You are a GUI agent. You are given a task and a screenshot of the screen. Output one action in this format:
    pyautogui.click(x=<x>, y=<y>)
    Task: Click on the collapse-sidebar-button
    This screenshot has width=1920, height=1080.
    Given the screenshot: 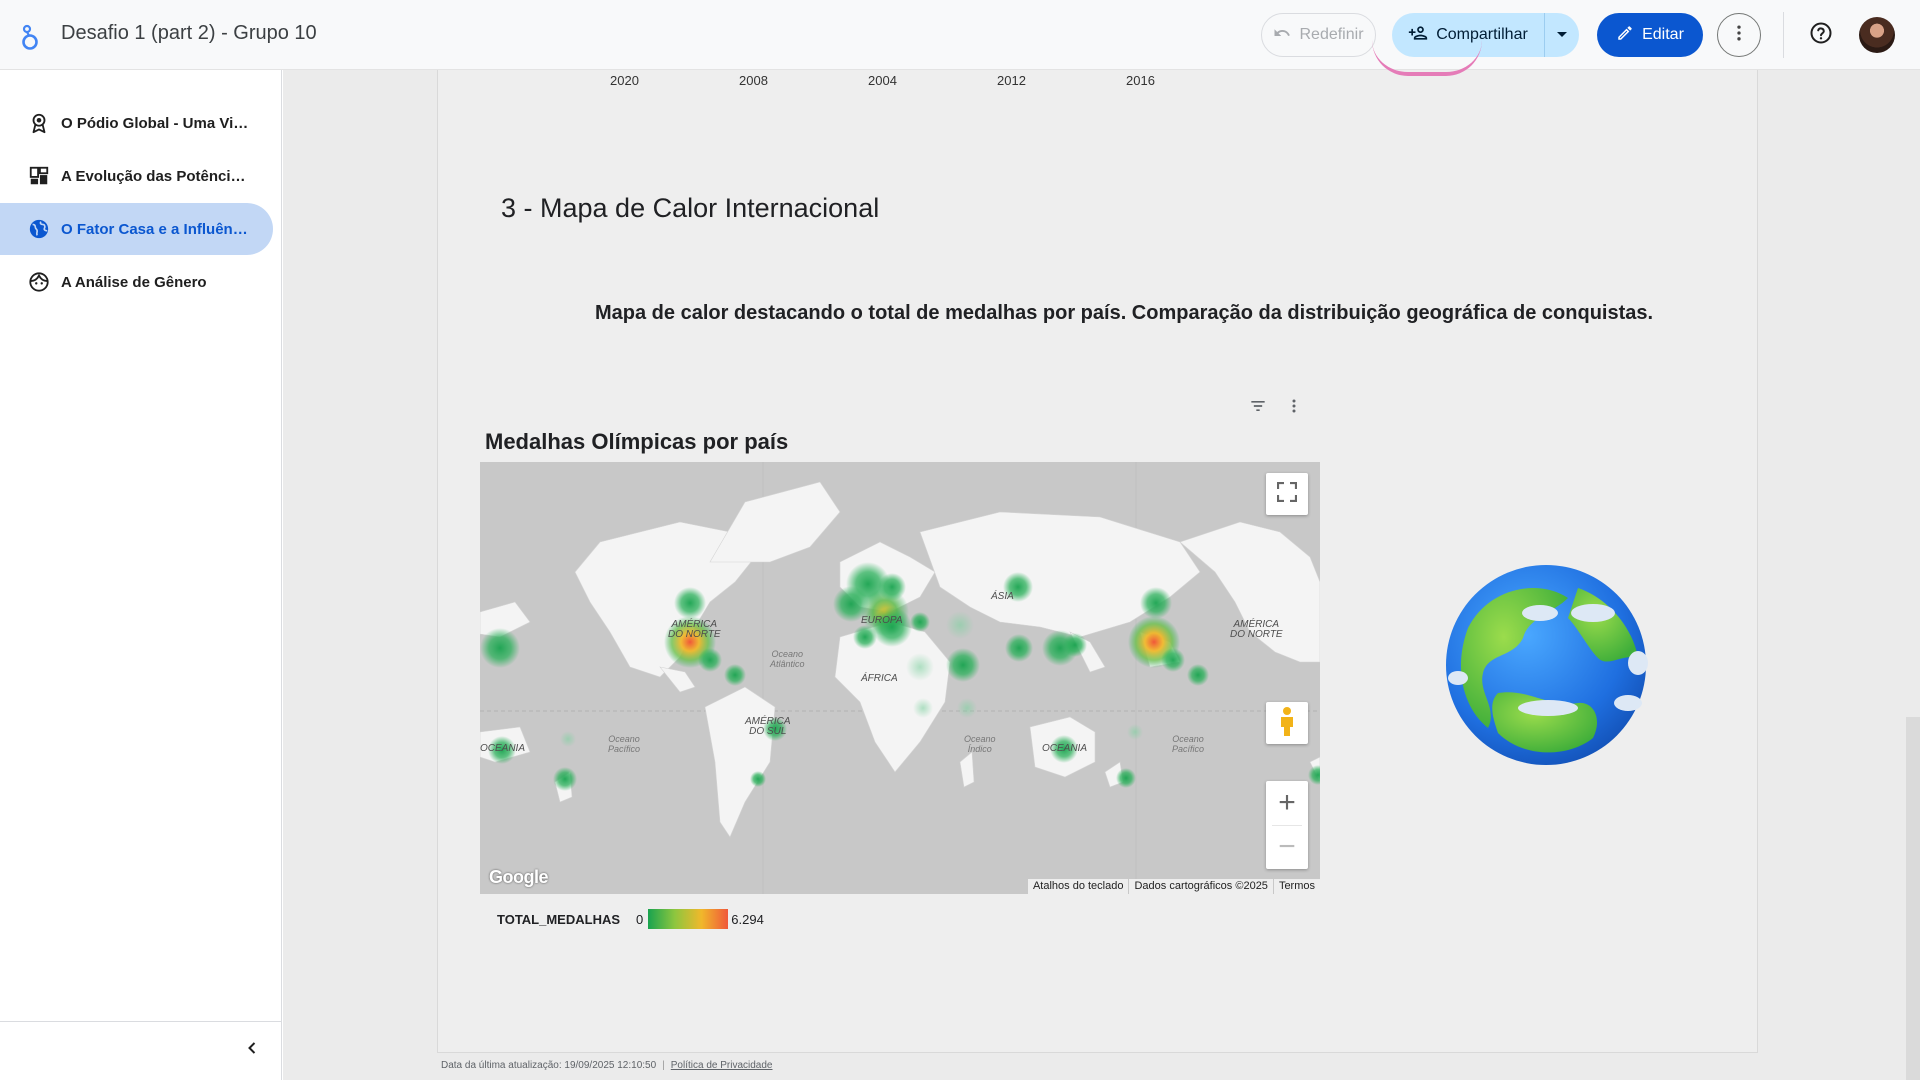 What is the action you would take?
    pyautogui.click(x=252, y=1050)
    